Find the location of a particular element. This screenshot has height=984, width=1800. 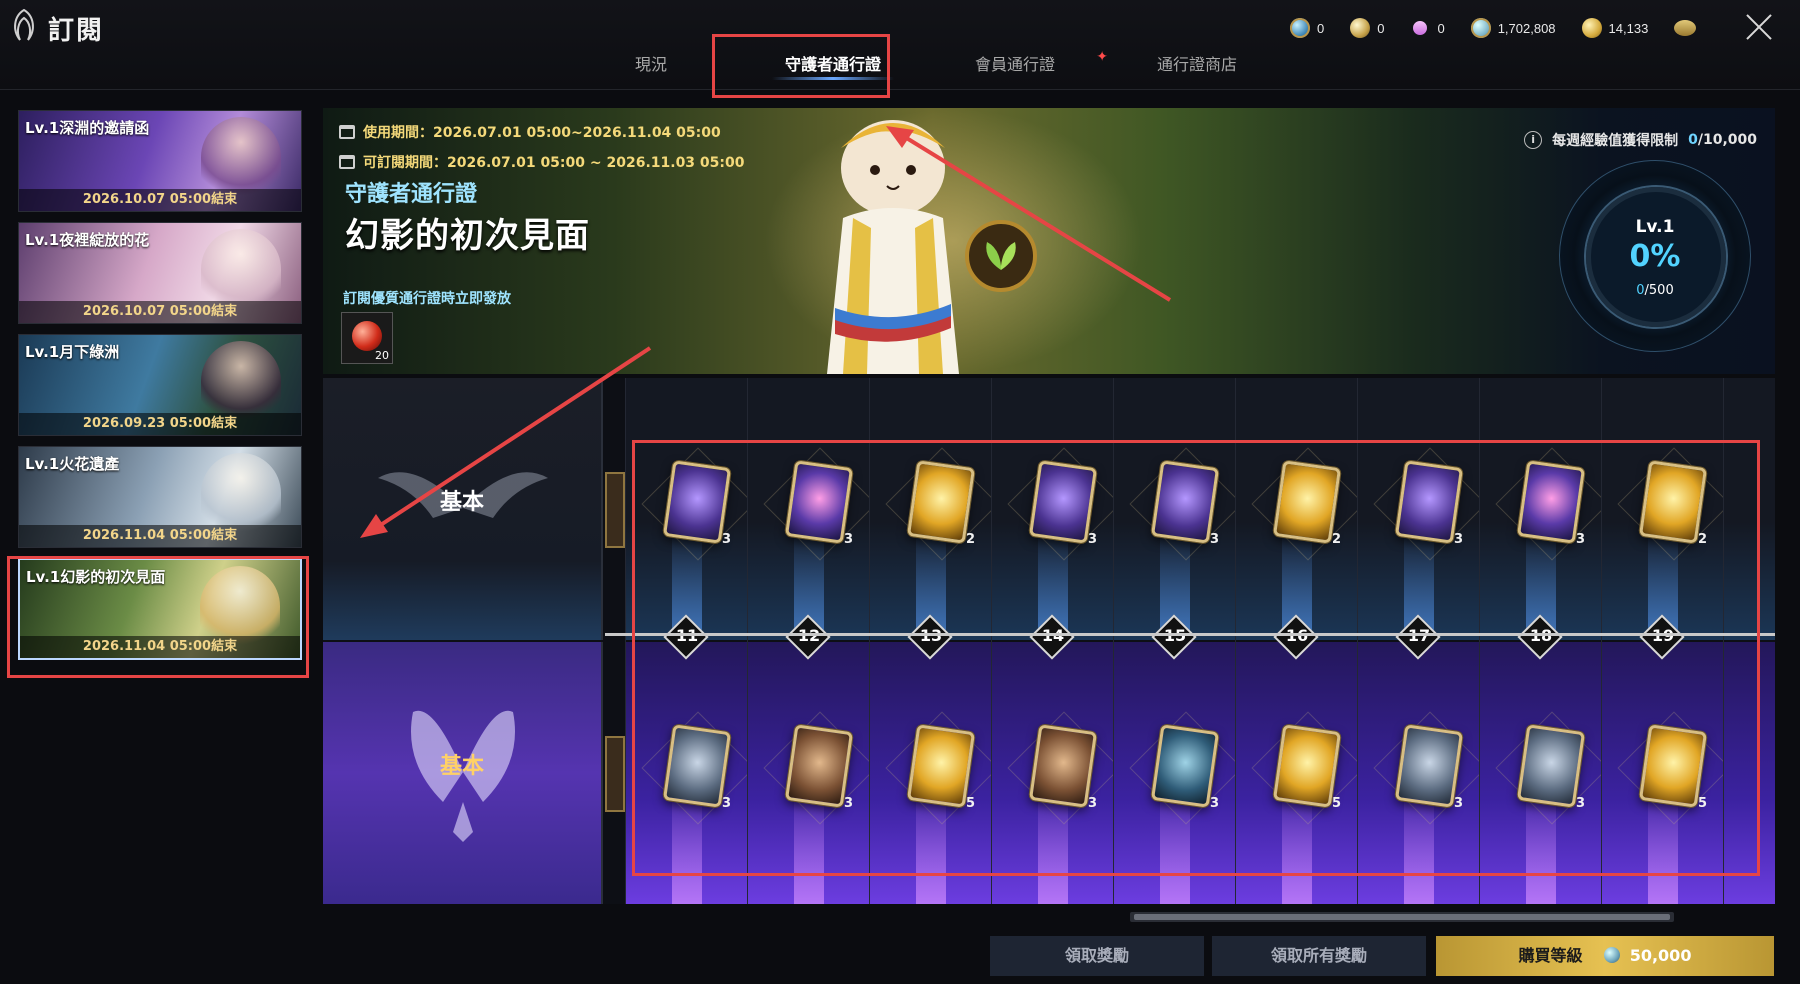

buy-level-button: 購買等級 50,000 is located at coordinates (1605, 956).